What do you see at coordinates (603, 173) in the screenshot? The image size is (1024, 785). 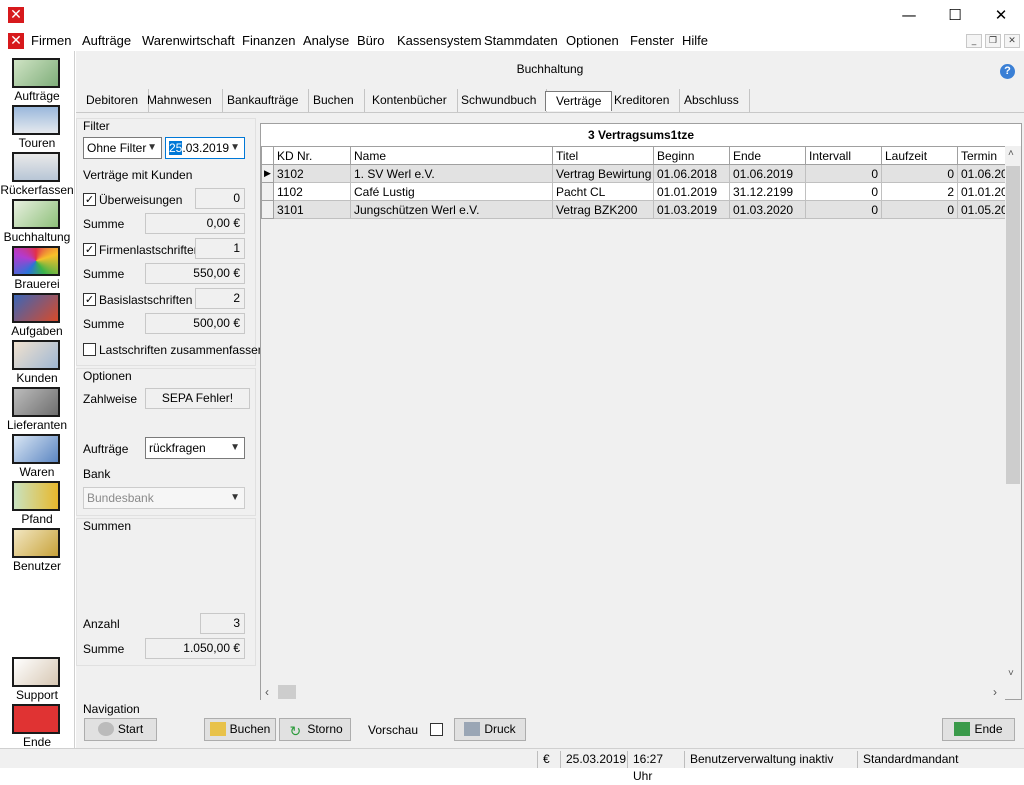 I see `cell-titel: Vertrag Bewirtung` at bounding box center [603, 173].